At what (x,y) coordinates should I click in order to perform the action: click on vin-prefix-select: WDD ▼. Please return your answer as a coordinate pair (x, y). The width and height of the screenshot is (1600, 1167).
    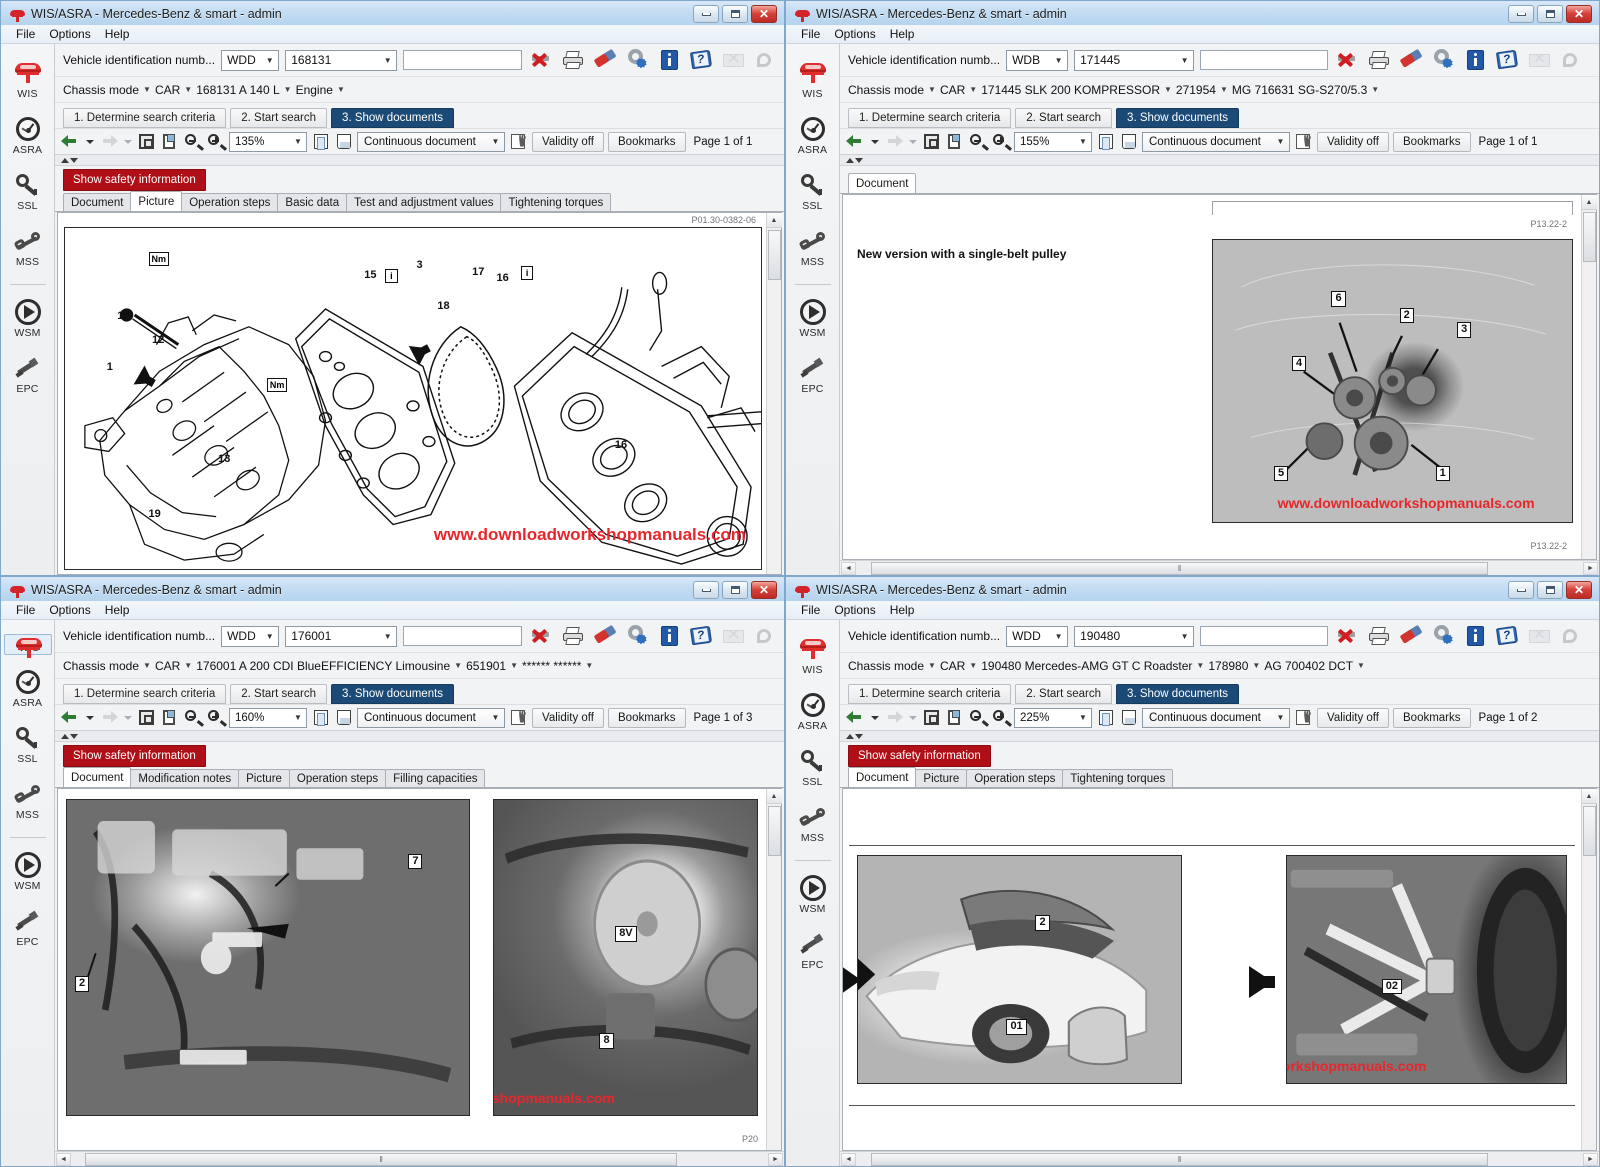
    Looking at the image, I should click on (1037, 636).